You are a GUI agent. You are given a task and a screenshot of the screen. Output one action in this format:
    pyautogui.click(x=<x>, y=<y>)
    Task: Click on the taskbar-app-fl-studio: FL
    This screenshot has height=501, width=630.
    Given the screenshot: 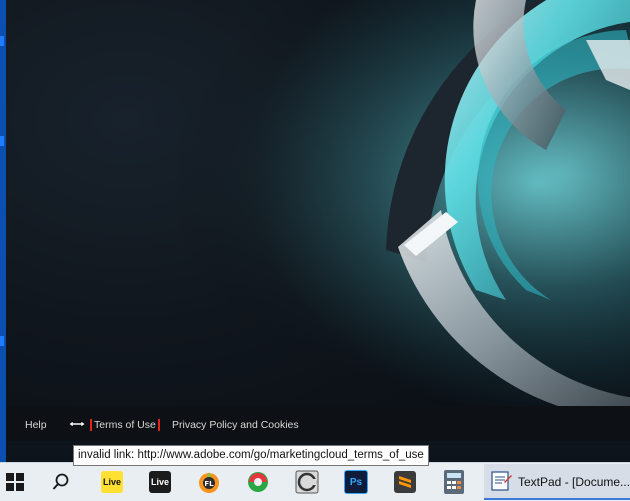 What is the action you would take?
    pyautogui.click(x=209, y=482)
    